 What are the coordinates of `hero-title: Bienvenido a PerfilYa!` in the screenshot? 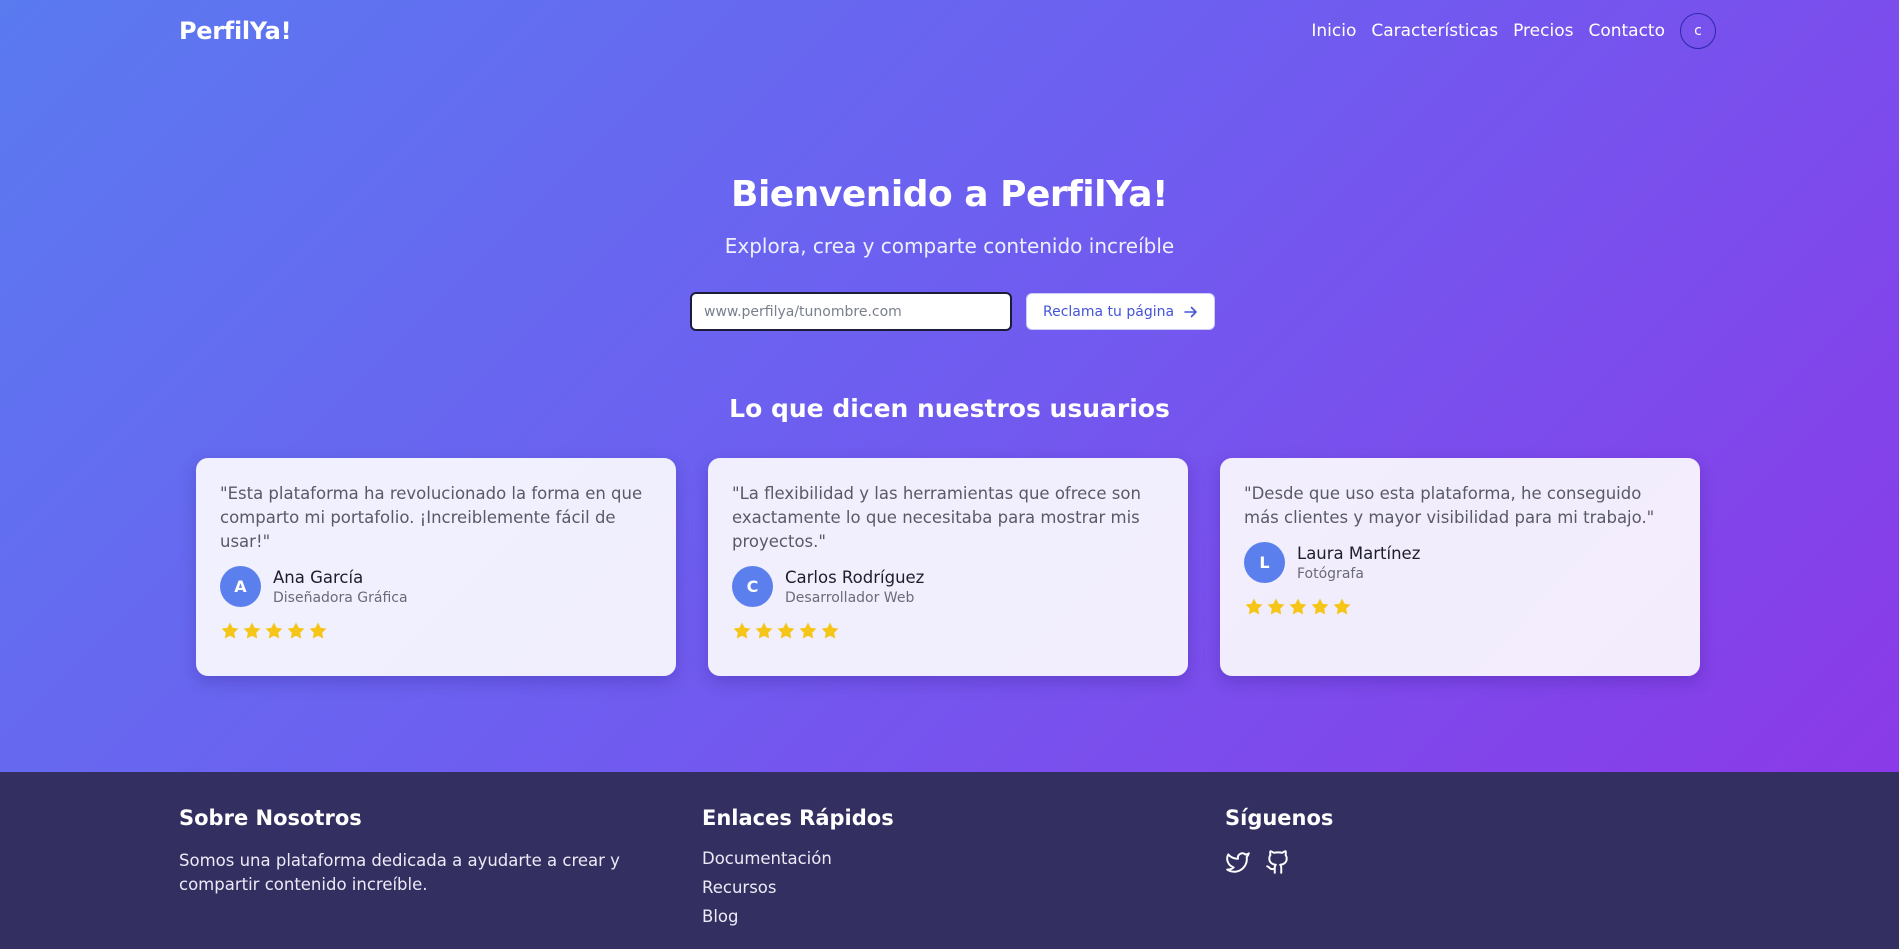 It's located at (949, 194).